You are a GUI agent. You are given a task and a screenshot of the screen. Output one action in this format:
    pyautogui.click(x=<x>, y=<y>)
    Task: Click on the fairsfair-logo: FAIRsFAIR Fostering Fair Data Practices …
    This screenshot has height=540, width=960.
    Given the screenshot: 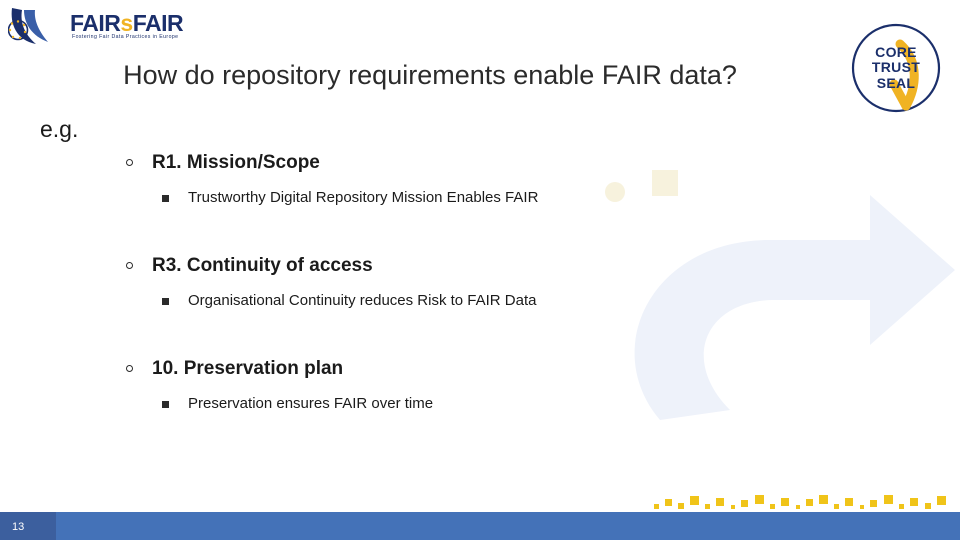 What is the action you would take?
    pyautogui.click(x=108, y=27)
    